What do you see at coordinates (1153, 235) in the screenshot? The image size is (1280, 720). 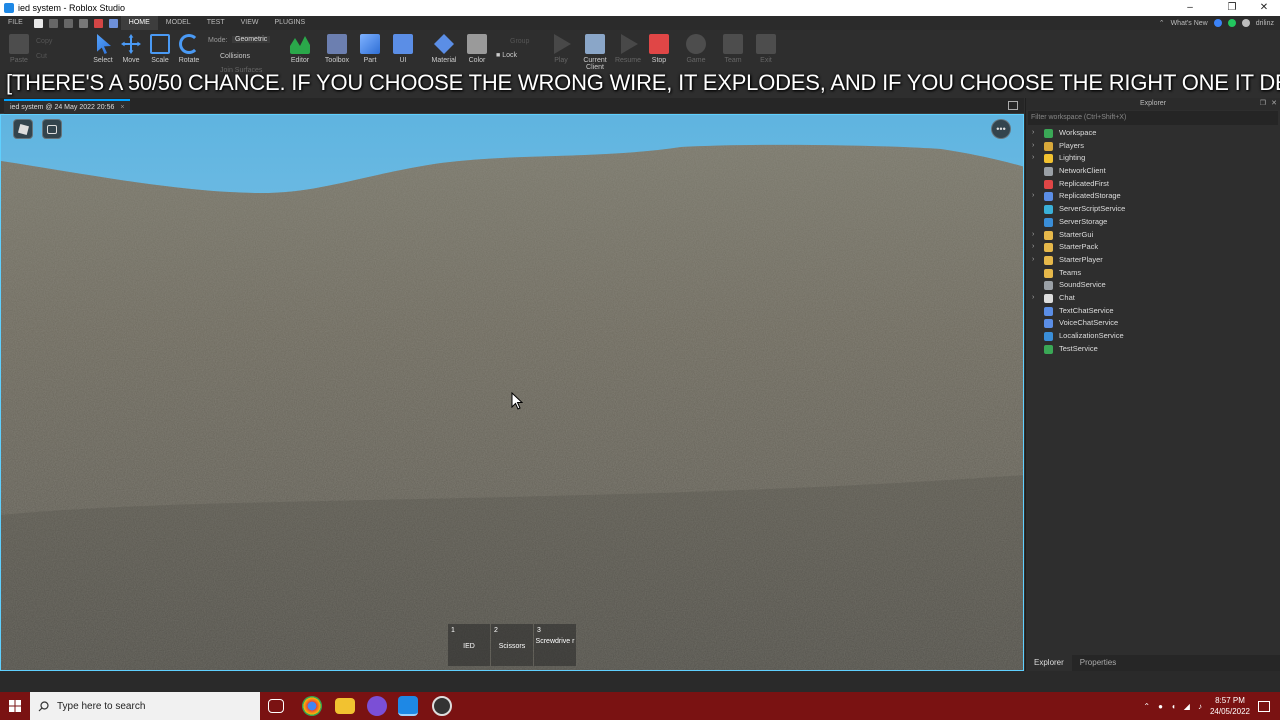 I see `explorer-item: › StarterGui` at bounding box center [1153, 235].